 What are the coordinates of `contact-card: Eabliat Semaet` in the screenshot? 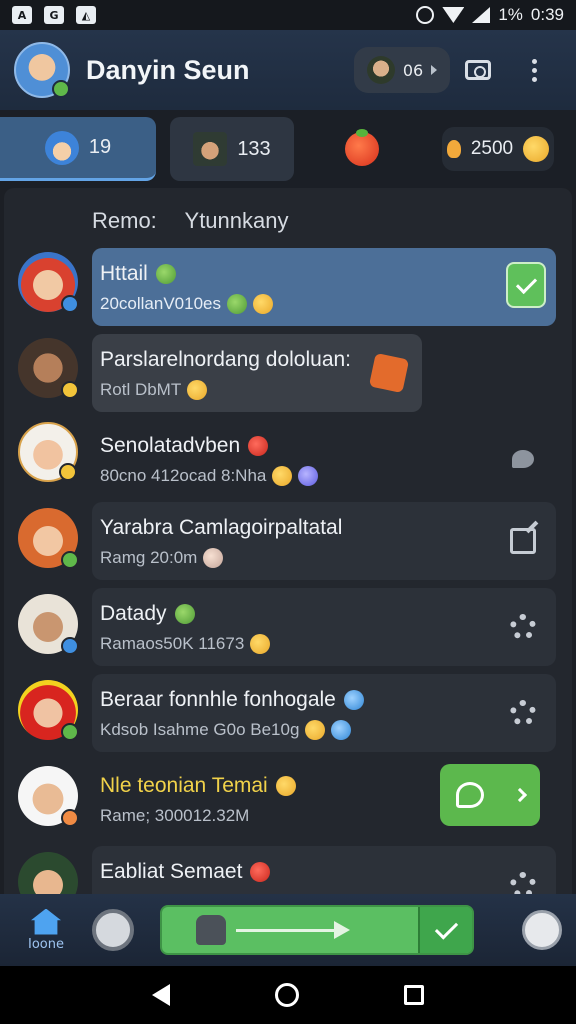 It's located at (324, 870).